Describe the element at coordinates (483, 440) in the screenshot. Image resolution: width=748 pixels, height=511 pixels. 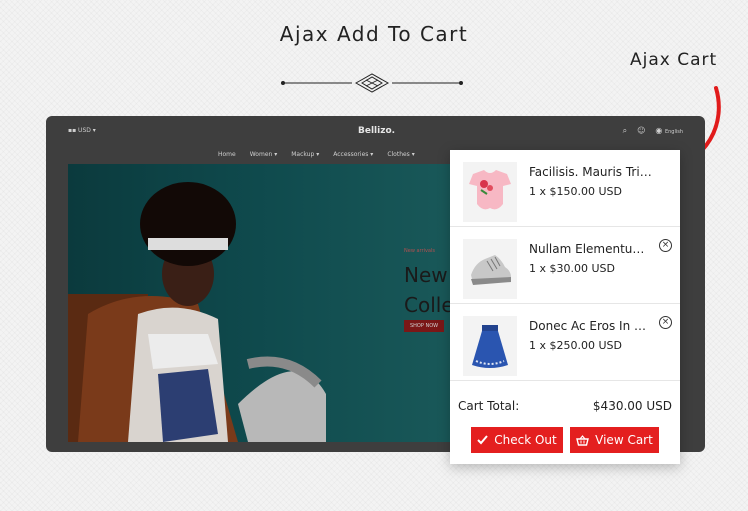
I see `checkmark-icon` at that location.